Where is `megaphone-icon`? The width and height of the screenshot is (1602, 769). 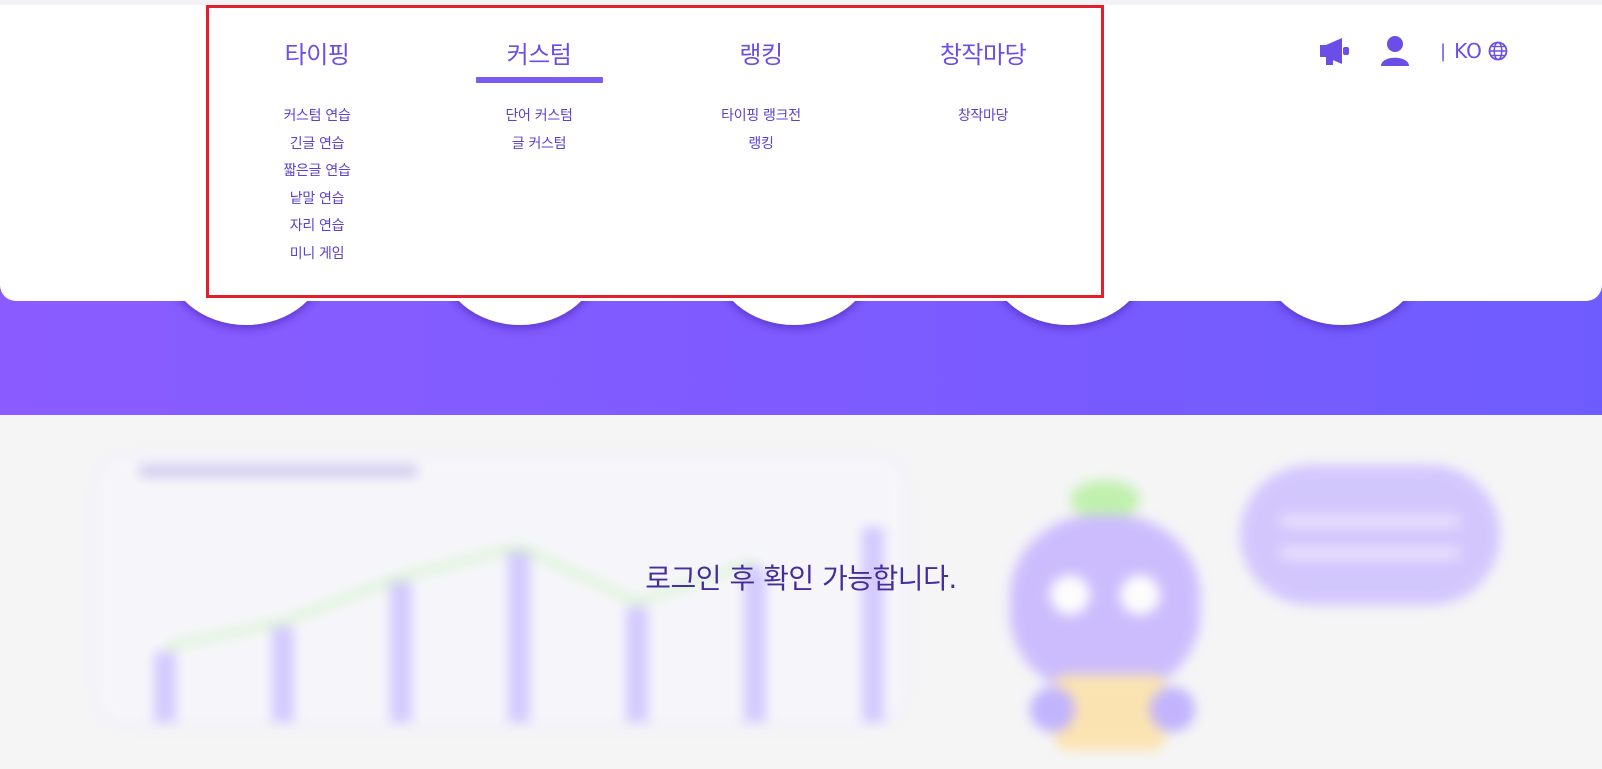
megaphone-icon is located at coordinates (1336, 51).